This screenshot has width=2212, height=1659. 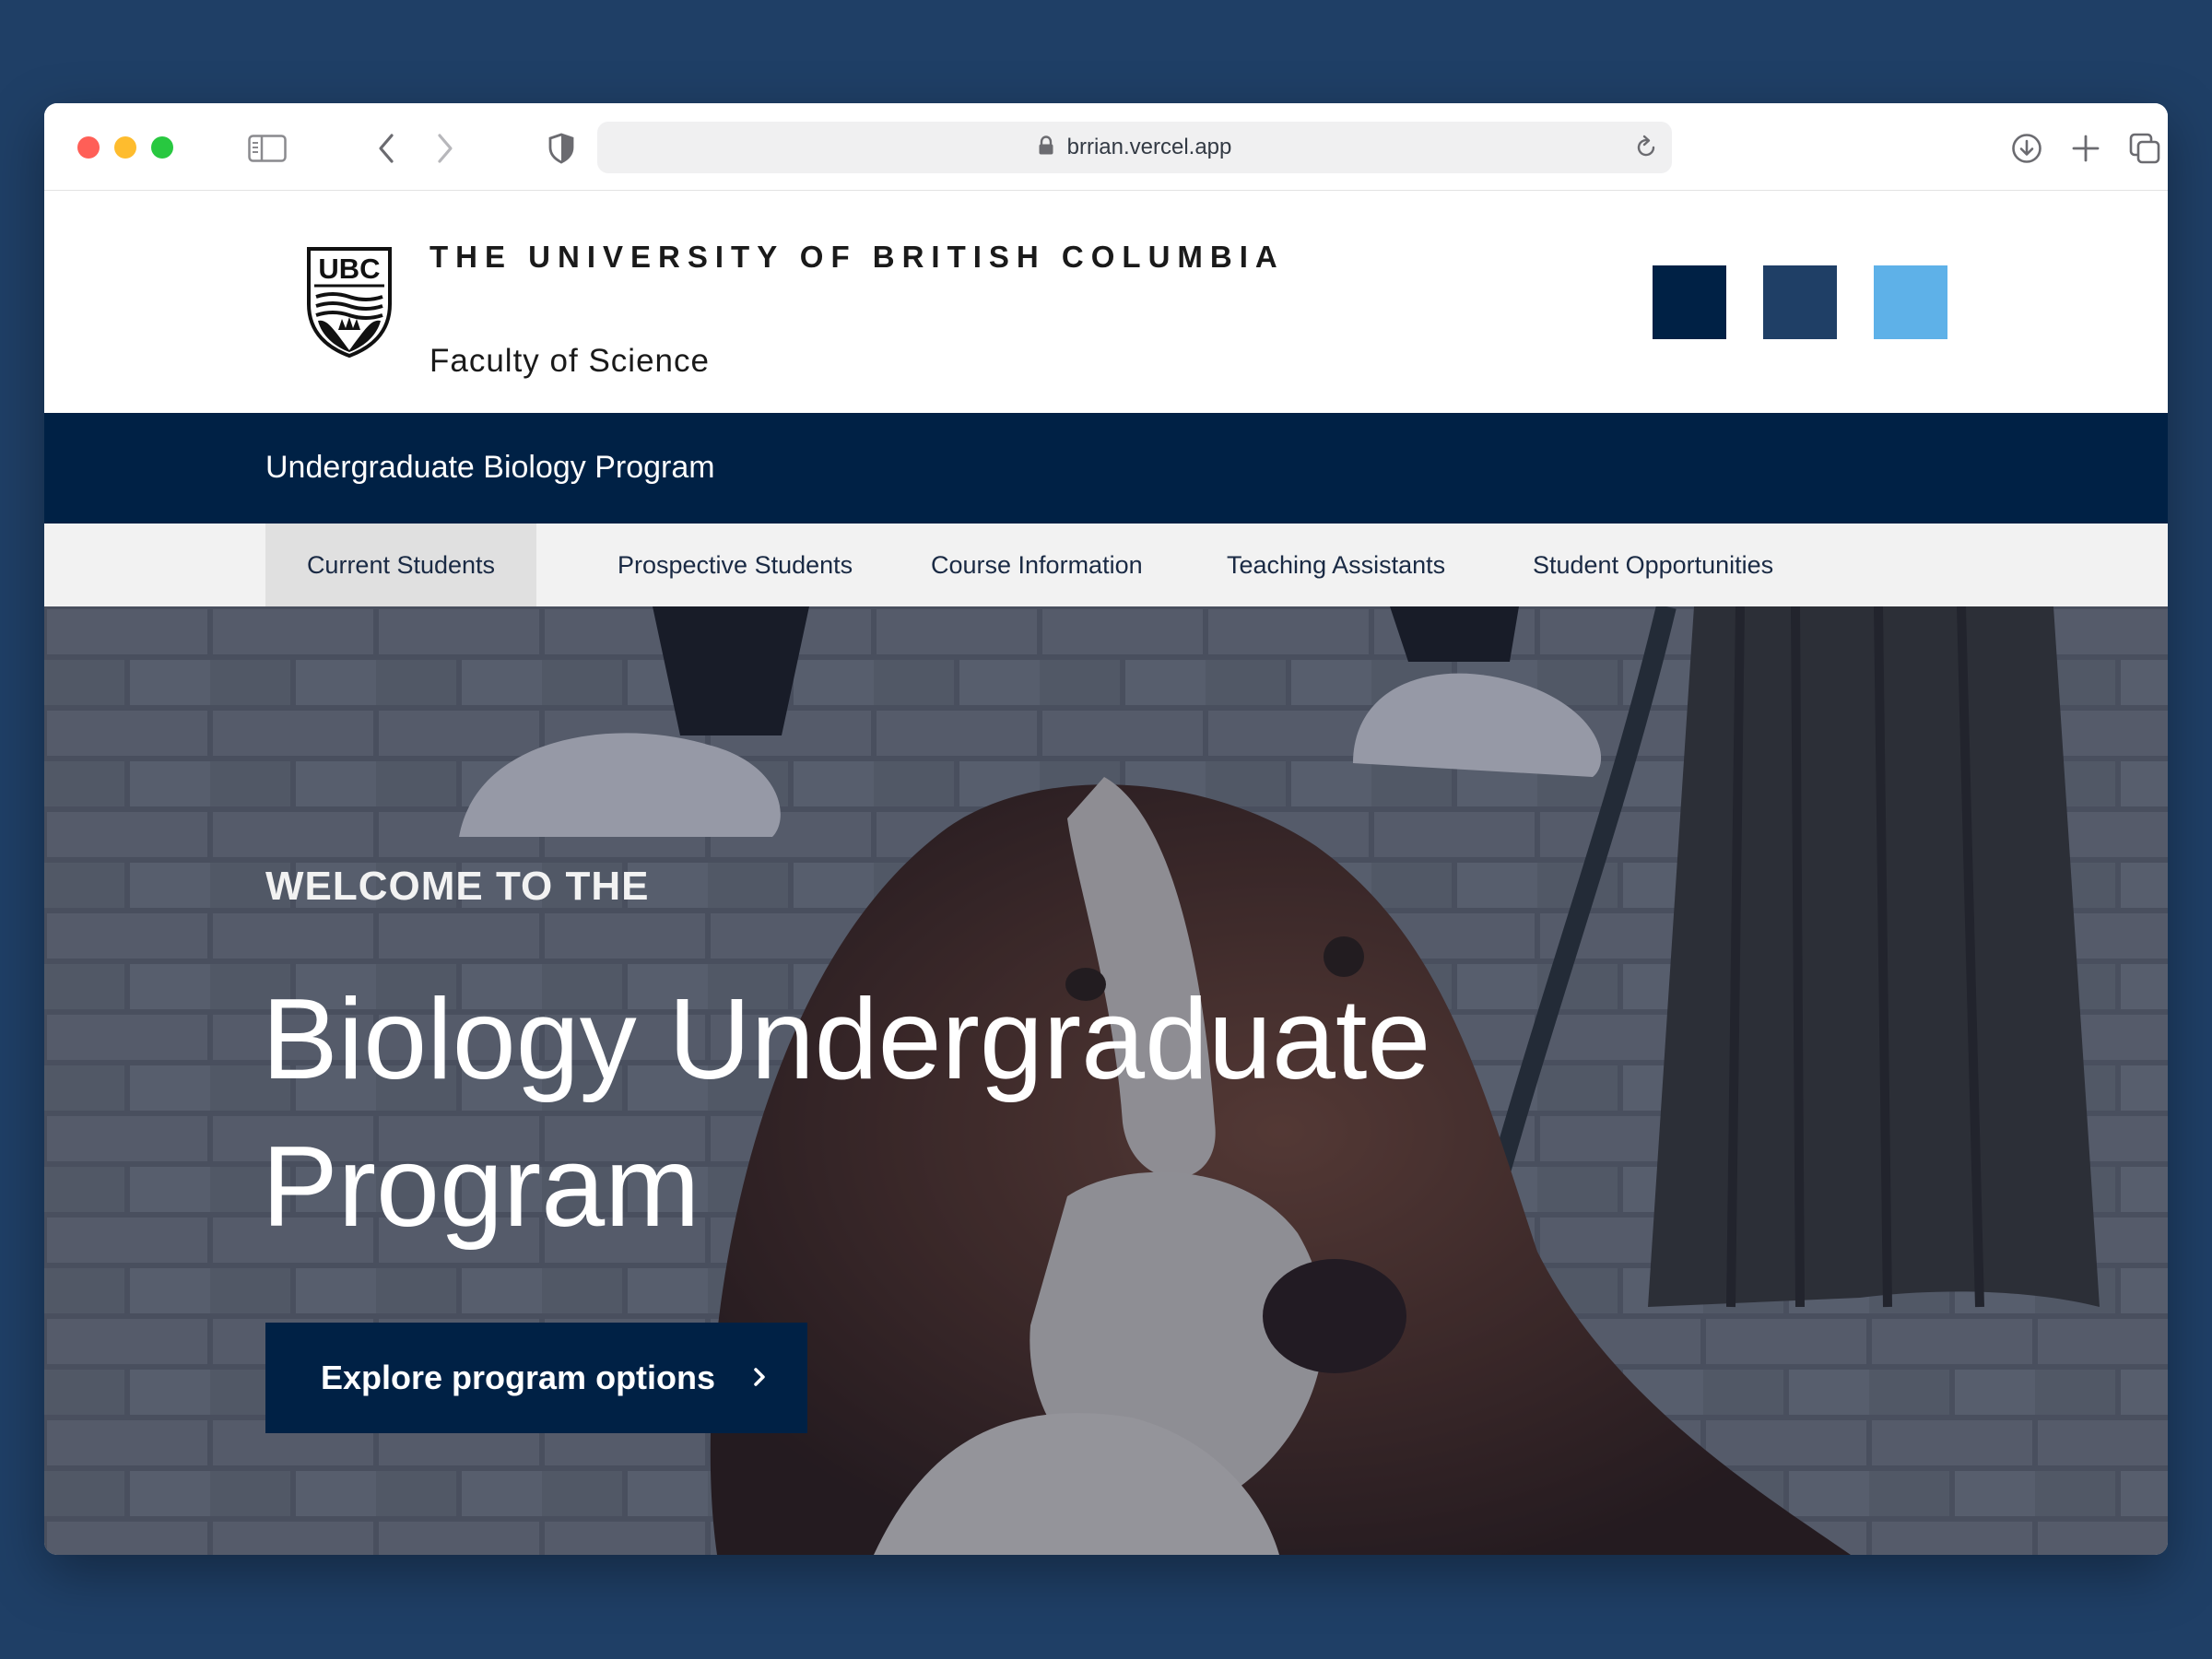 What do you see at coordinates (2026, 148) in the screenshot?
I see `download-icon` at bounding box center [2026, 148].